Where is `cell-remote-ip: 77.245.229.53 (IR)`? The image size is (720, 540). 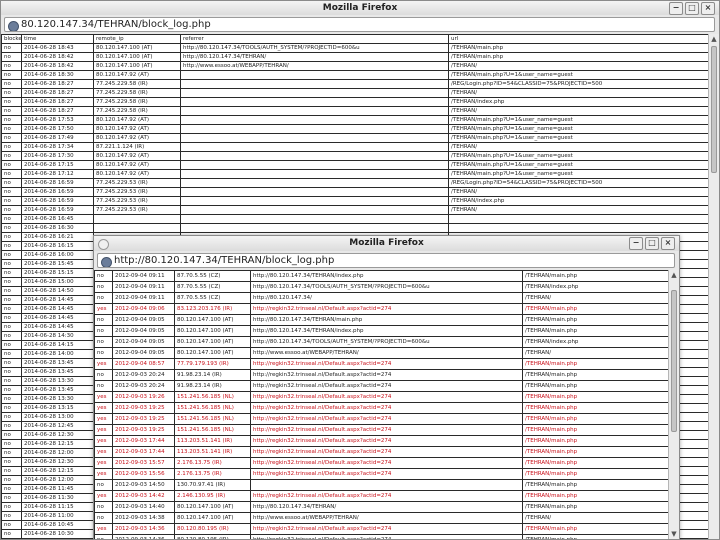
cell-remote-ip: 77.245.229.53 (IR) is located at coordinates (137, 210).